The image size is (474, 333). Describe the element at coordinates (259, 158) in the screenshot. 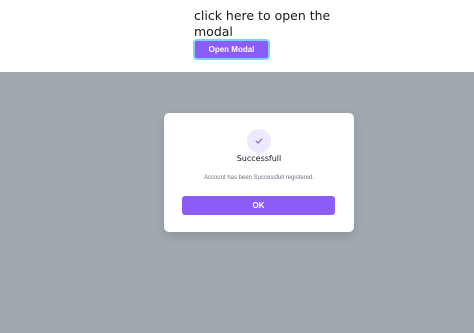

I see `modal-title: Successfull` at that location.